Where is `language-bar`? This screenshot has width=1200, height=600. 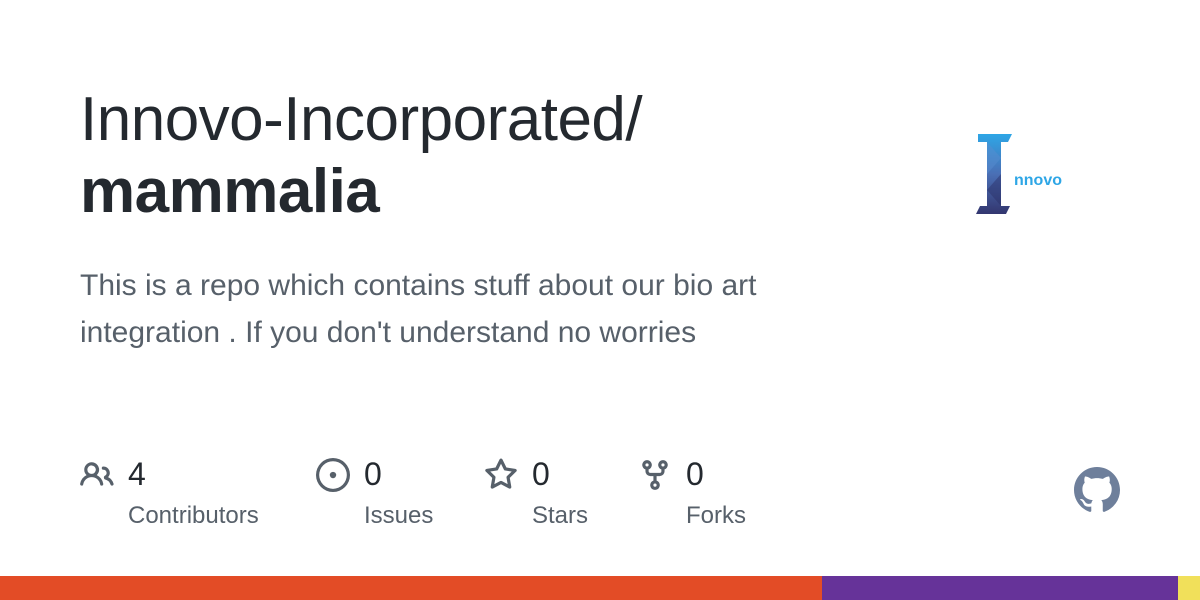
language-bar is located at coordinates (600, 588).